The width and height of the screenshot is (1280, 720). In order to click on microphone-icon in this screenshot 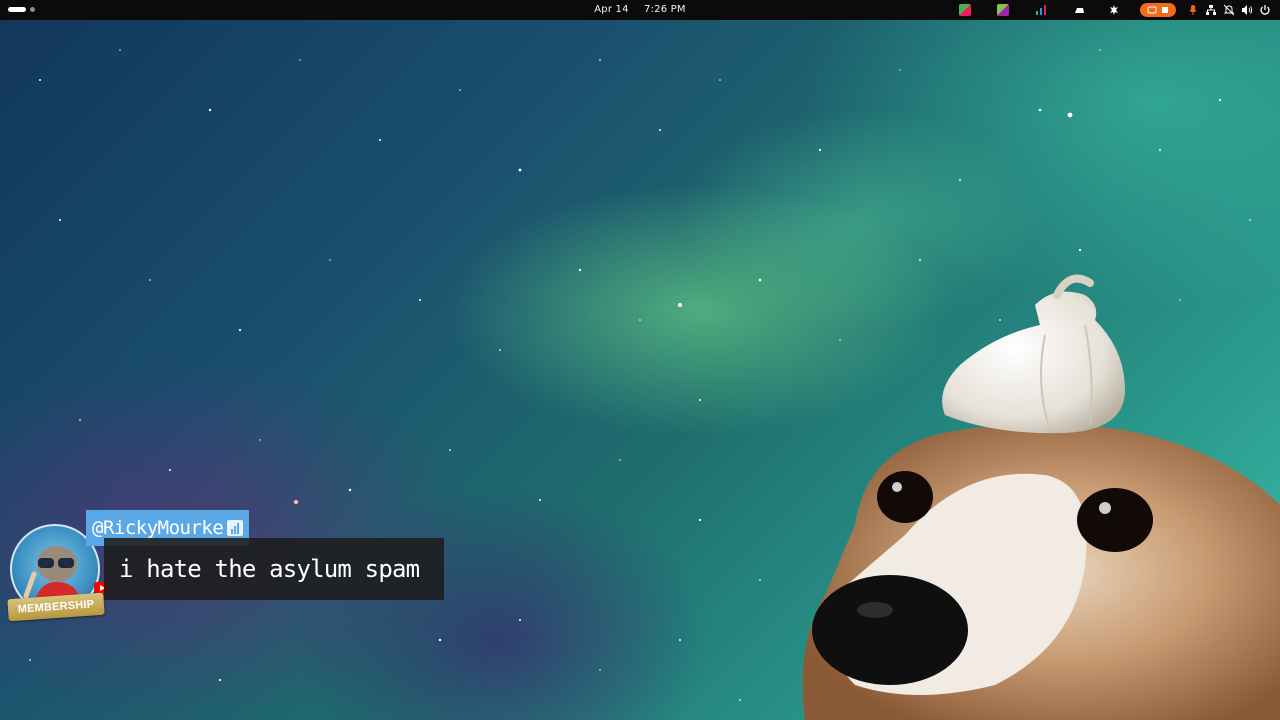, I will do `click(1193, 10)`.